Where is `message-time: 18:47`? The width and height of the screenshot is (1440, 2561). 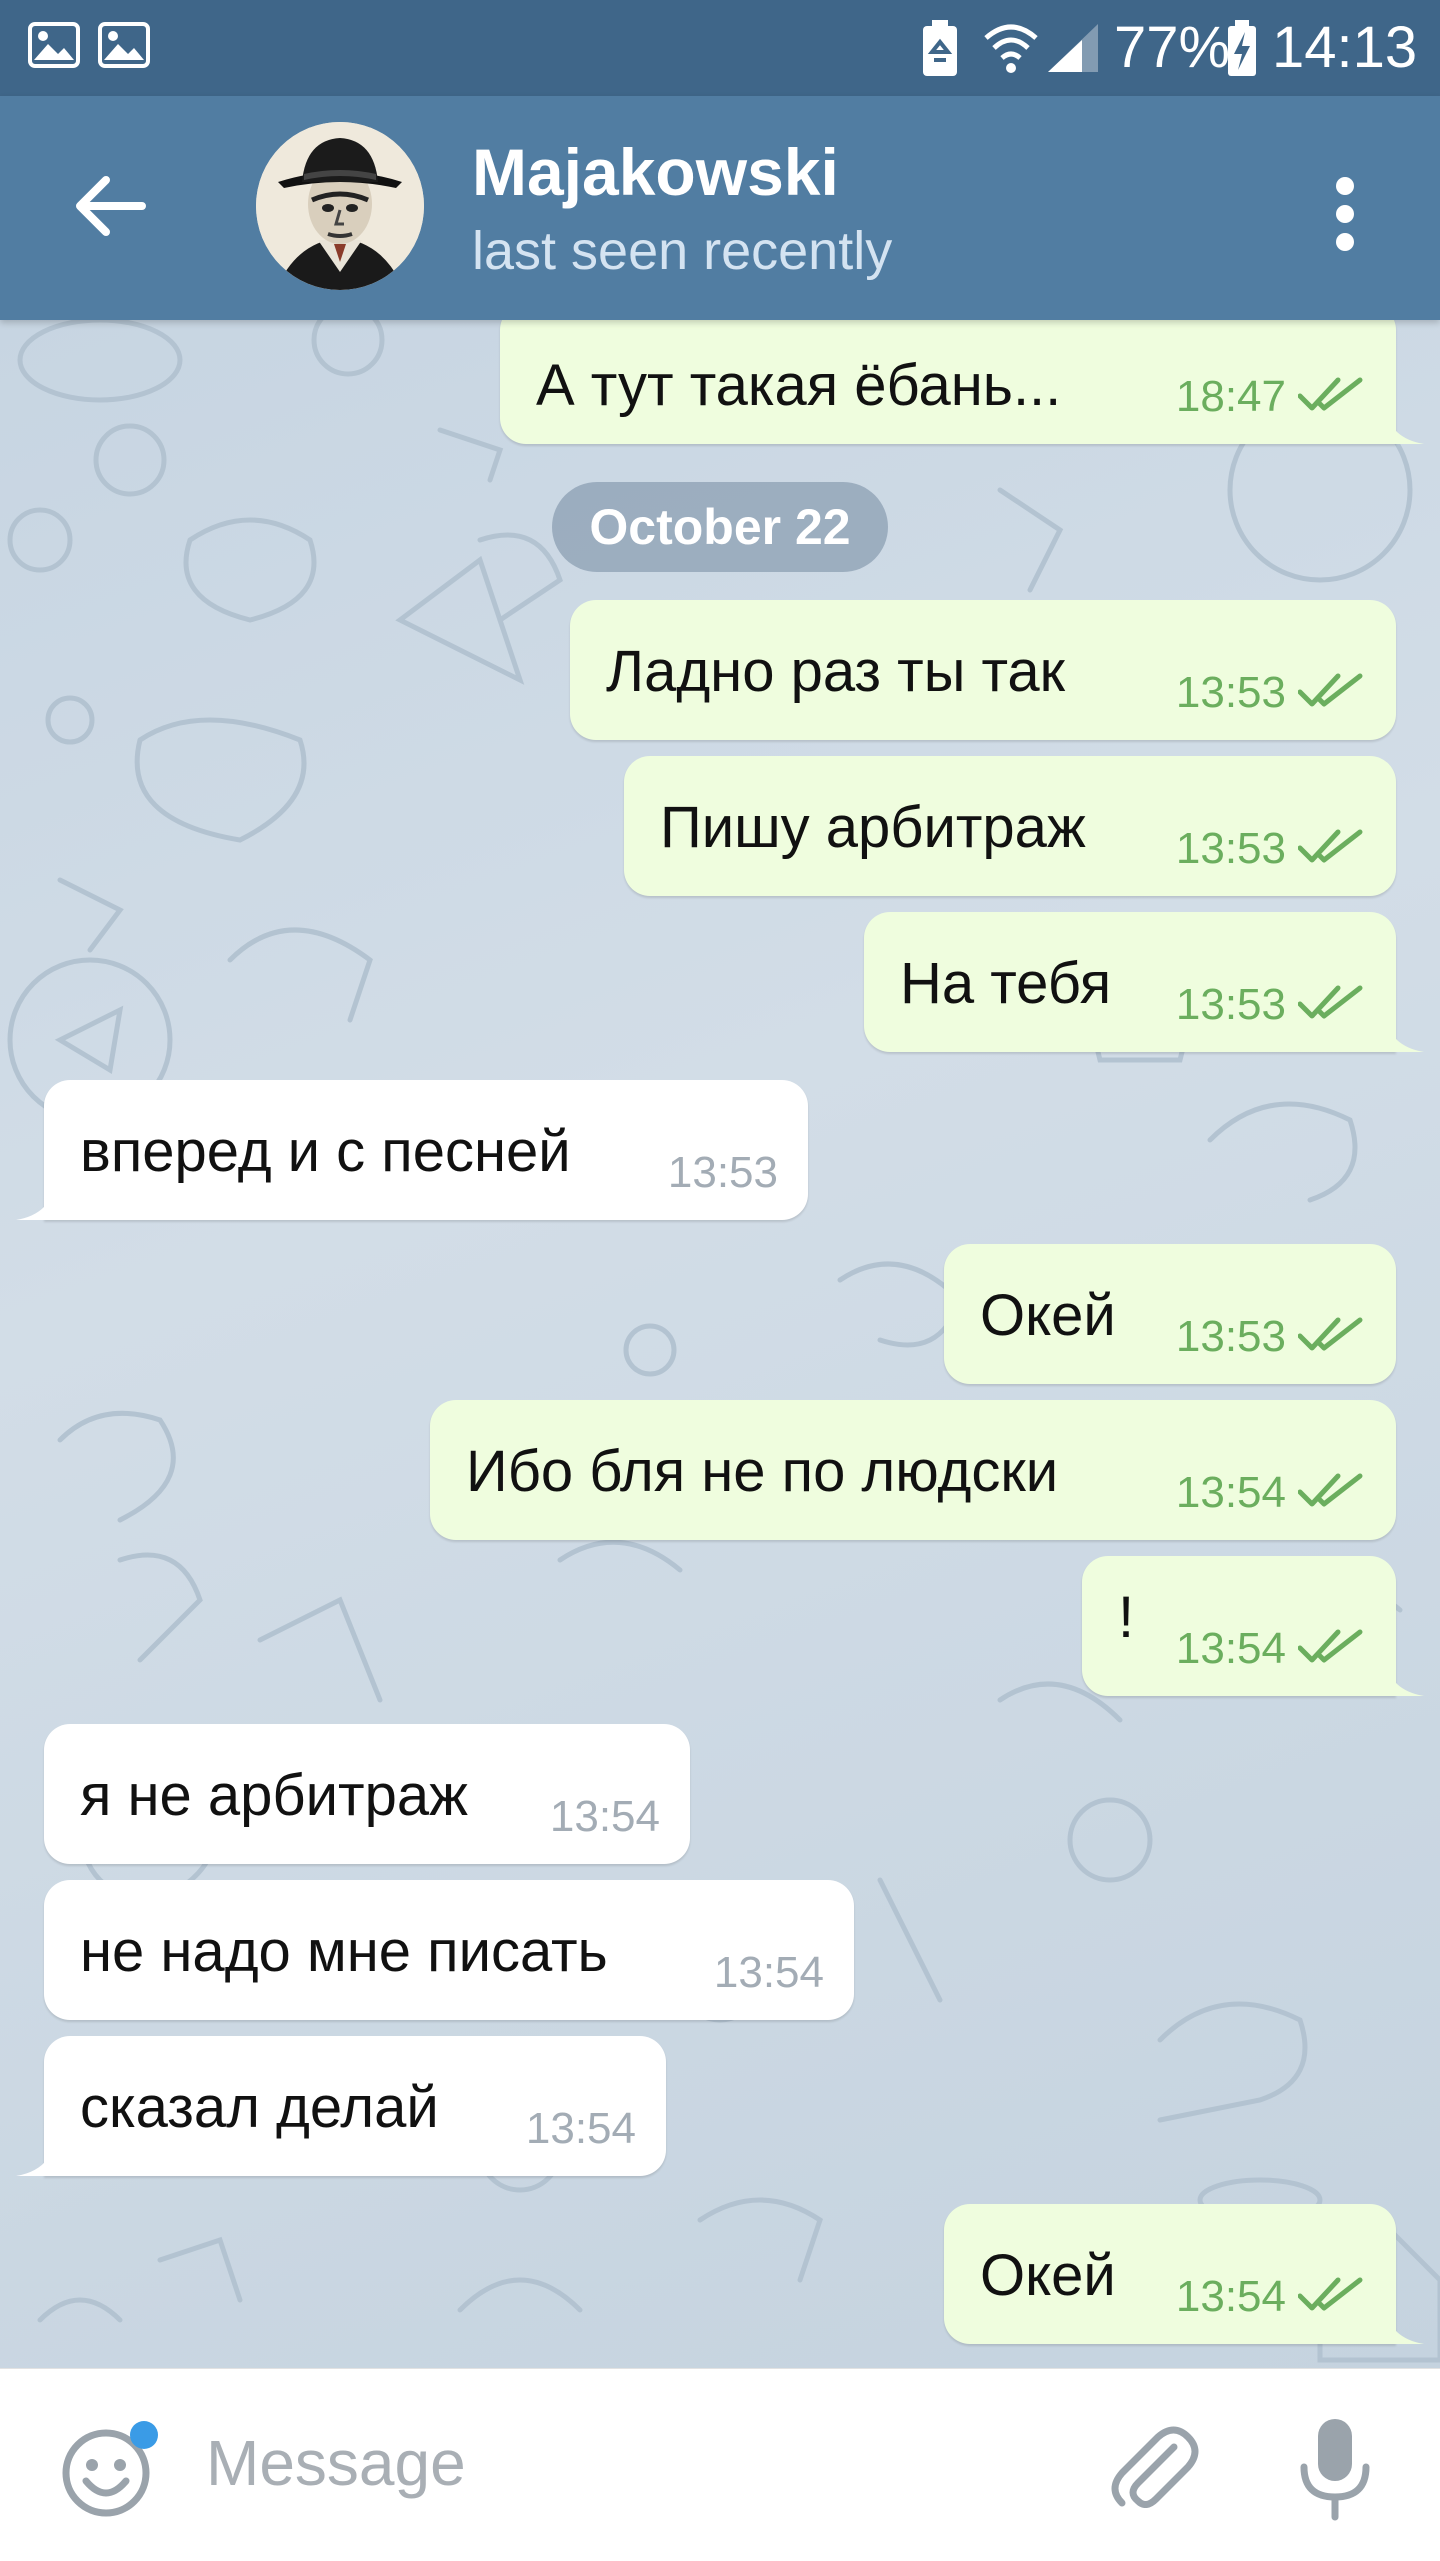 message-time: 18:47 is located at coordinates (1230, 396).